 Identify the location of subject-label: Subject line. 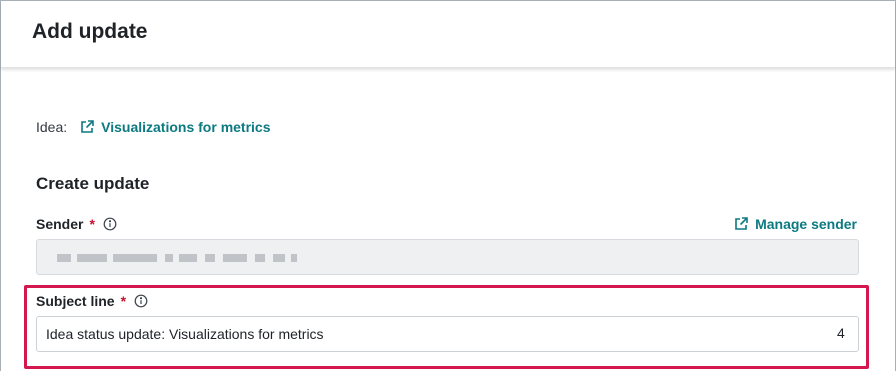
(75, 301).